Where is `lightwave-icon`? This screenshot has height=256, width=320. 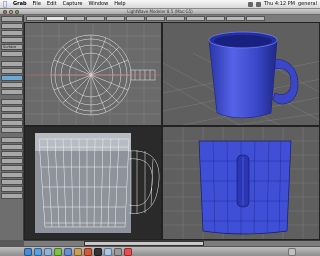
lightwave-icon is located at coordinates (88, 251).